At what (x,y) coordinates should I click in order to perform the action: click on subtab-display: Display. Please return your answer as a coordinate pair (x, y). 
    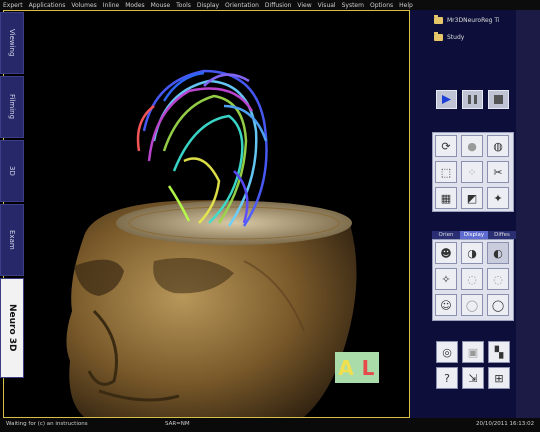
    Looking at the image, I should click on (474, 235).